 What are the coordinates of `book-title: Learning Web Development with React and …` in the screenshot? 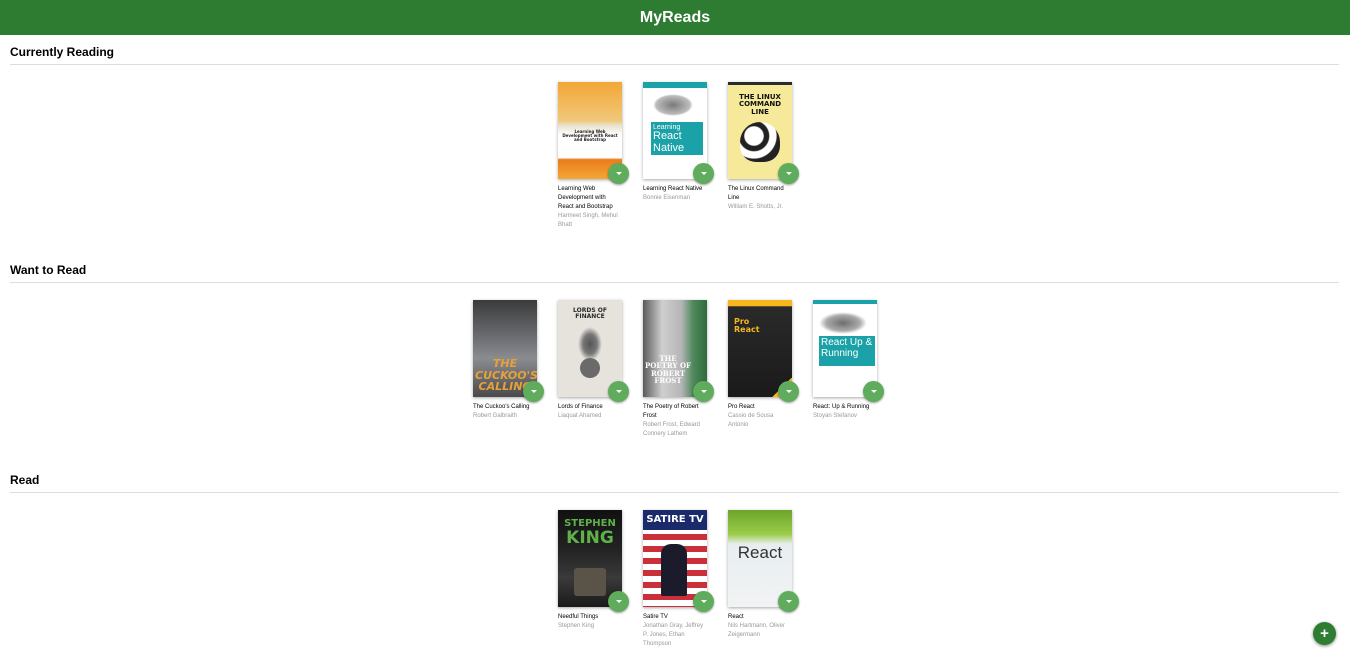 It's located at (585, 198).